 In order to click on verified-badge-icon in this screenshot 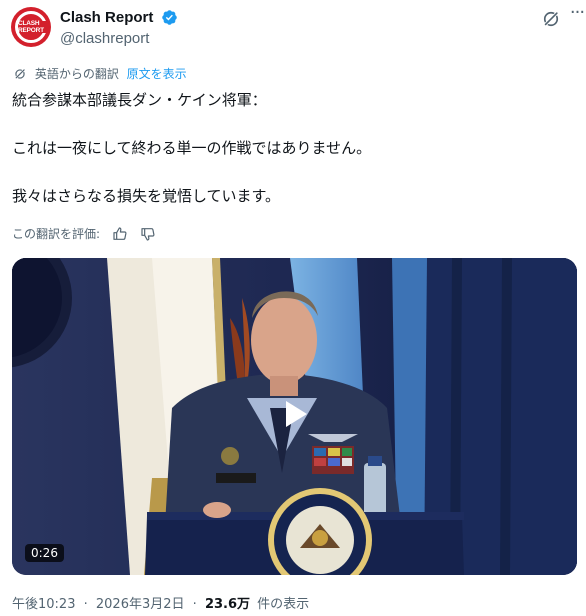, I will do `click(170, 17)`.